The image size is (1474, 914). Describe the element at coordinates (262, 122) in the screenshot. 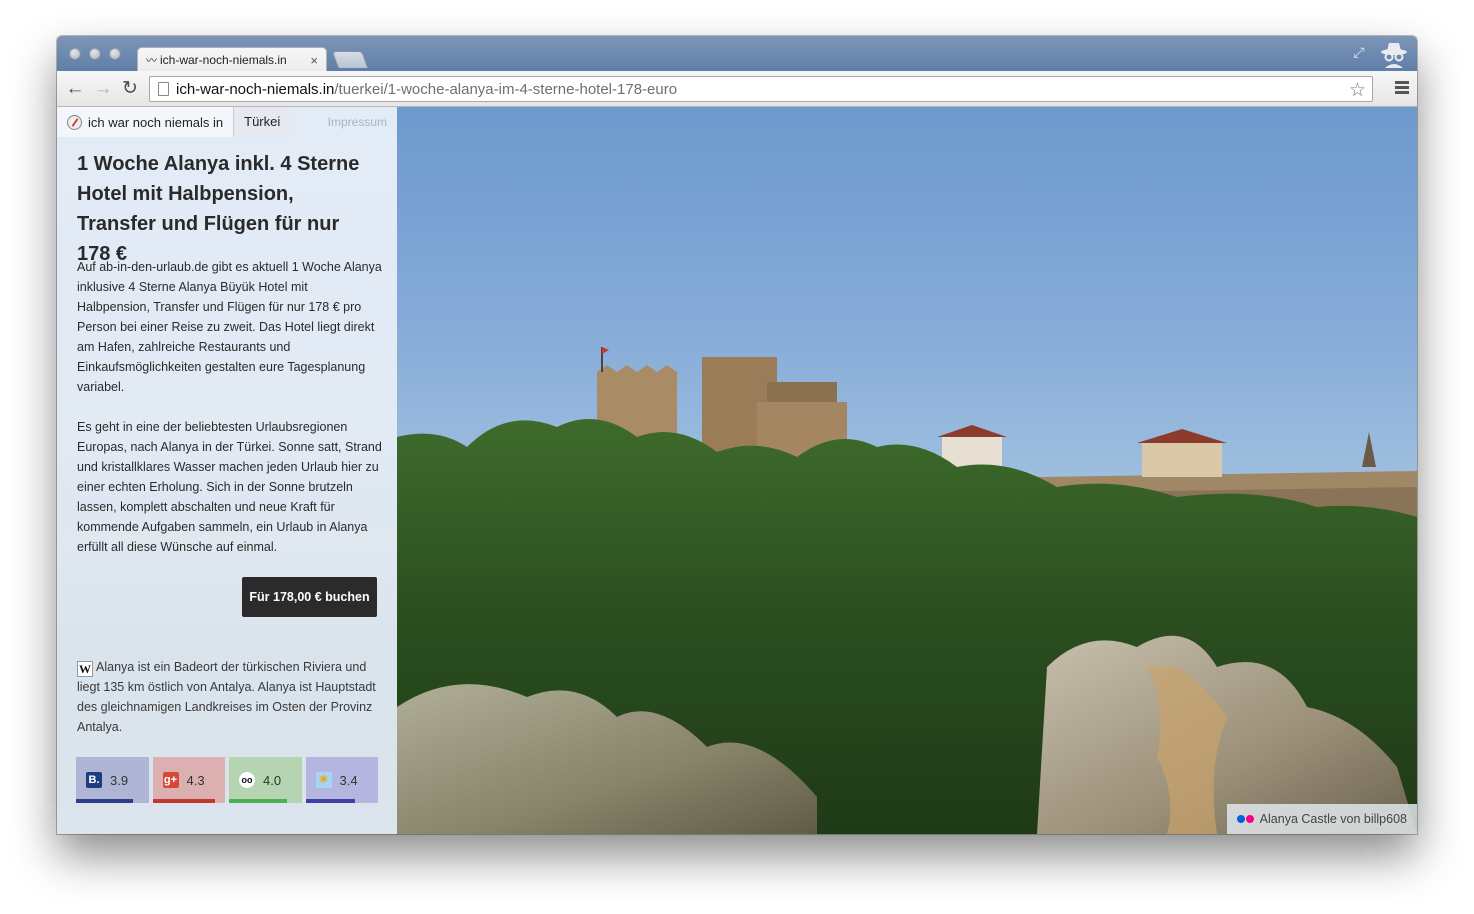

I see `country-link: Türkei` at that location.